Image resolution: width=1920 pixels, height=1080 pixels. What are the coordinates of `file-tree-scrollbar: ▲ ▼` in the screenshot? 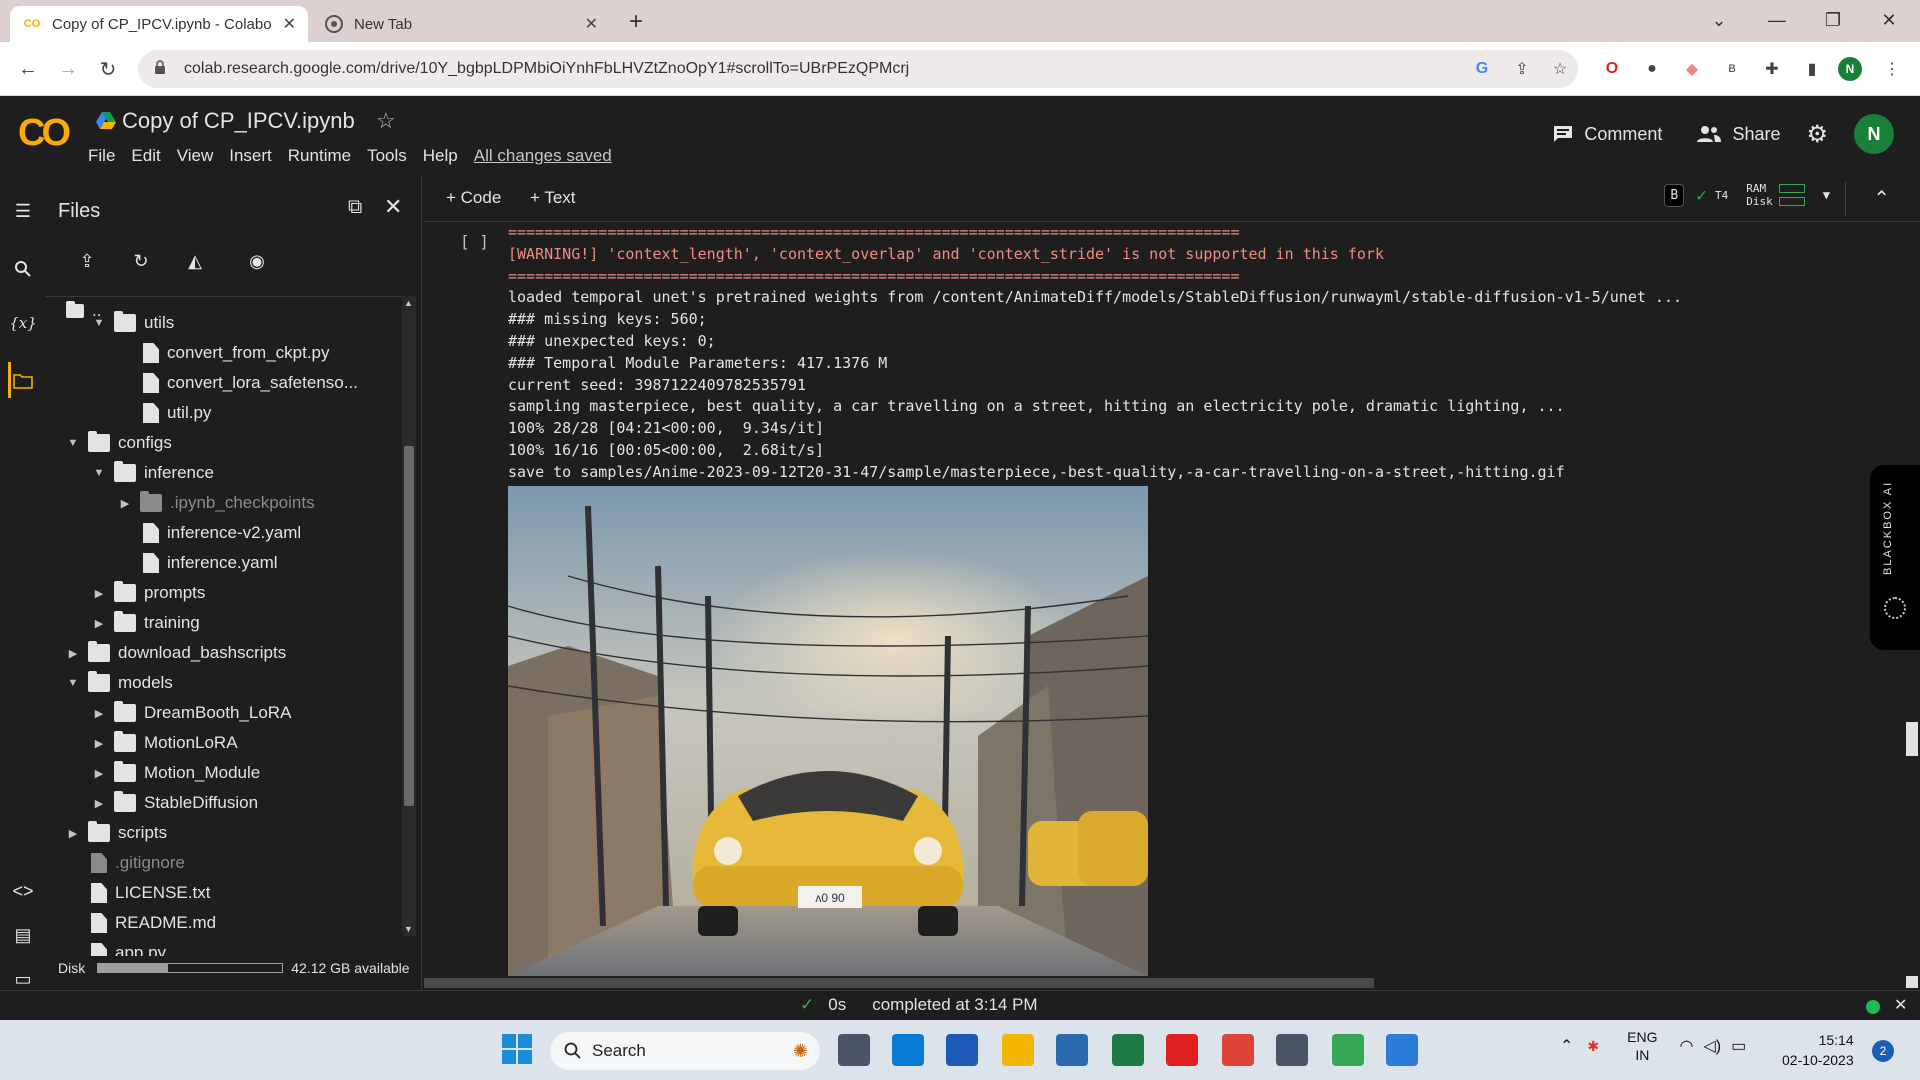 It's located at (409, 616).